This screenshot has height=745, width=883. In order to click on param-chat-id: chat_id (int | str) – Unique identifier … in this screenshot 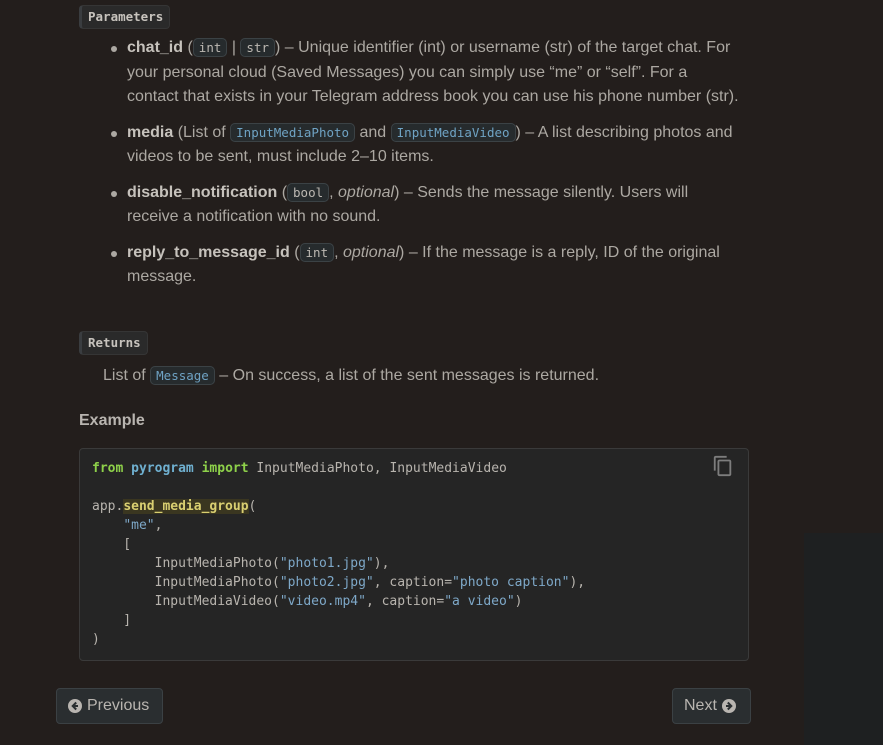, I will do `click(423, 73)`.